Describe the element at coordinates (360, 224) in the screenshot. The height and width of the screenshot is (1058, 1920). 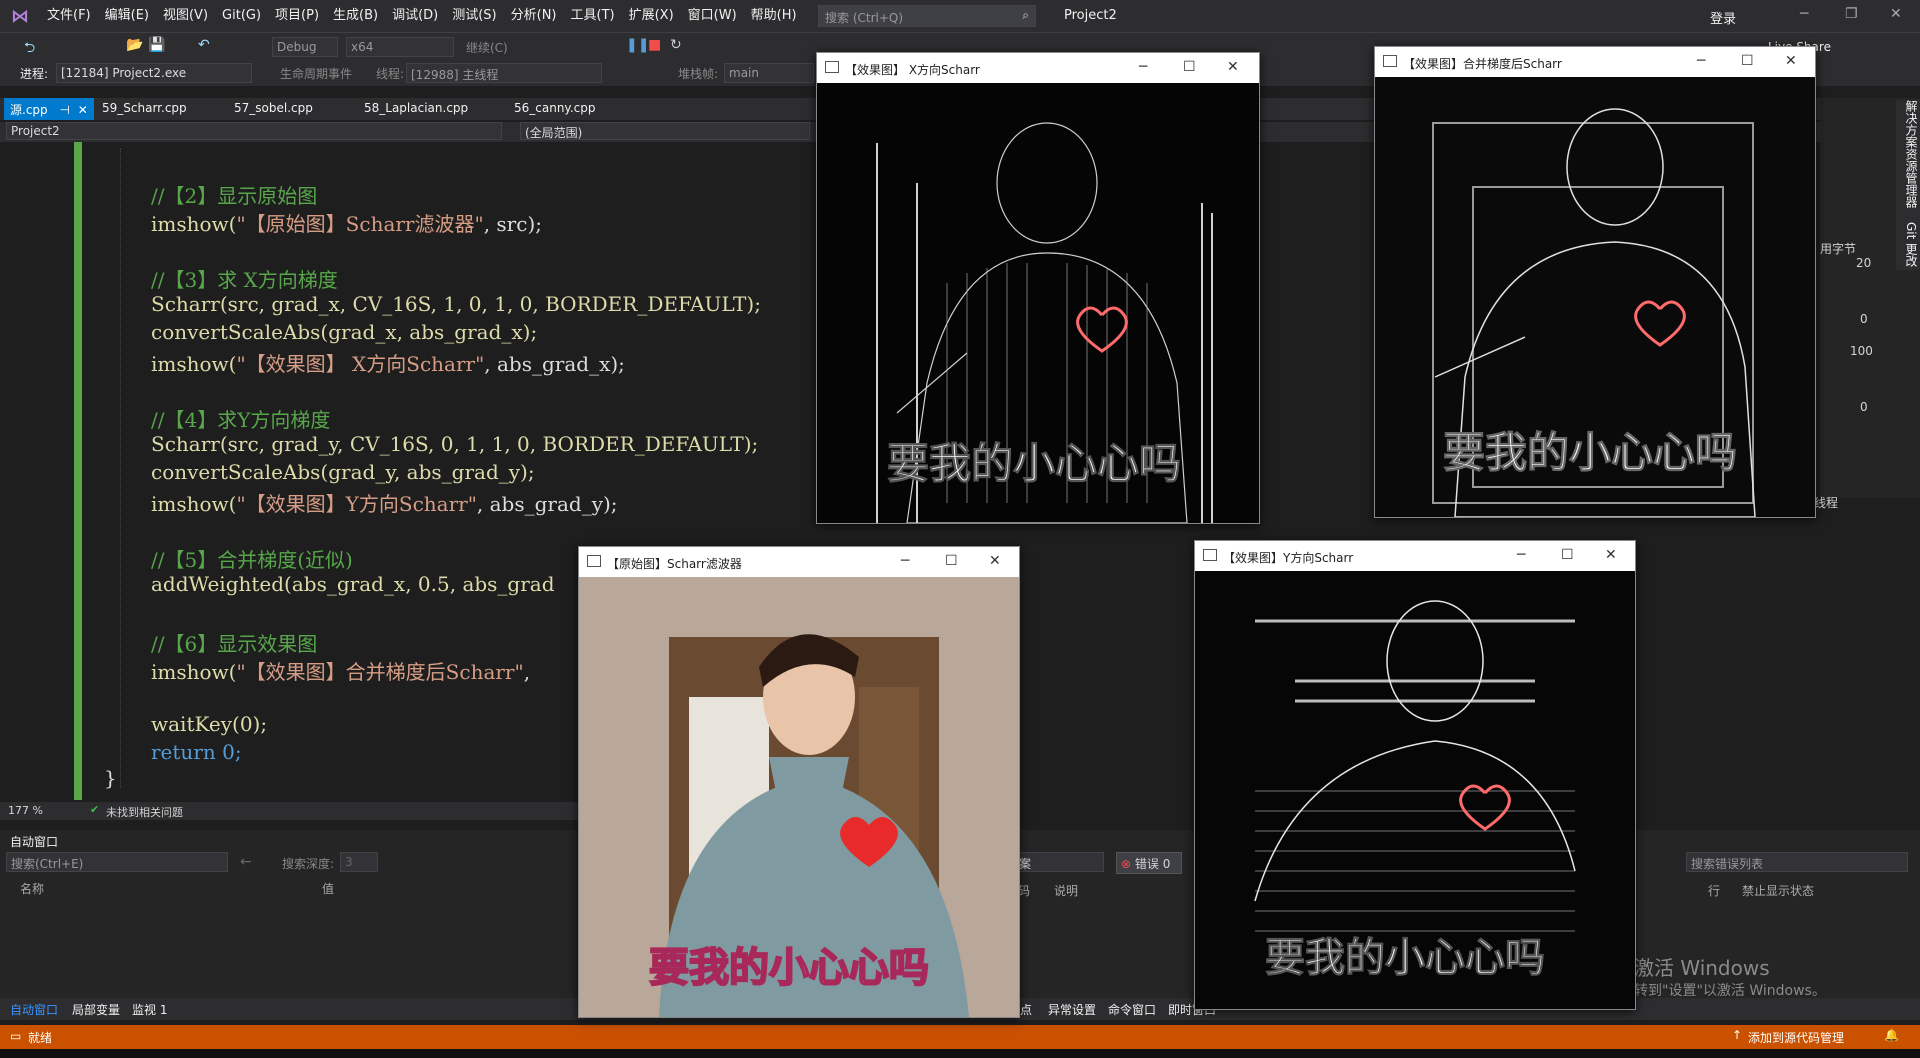
I see `code-token: "【原始图】Scharr滤波器"` at that location.